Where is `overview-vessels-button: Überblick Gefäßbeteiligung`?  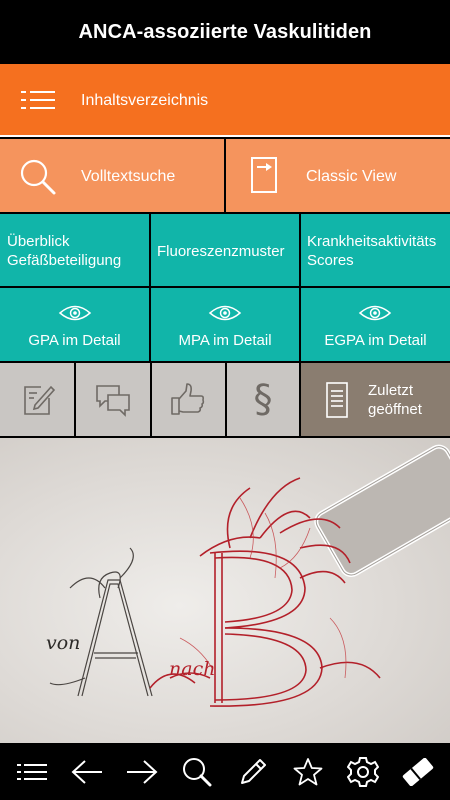 overview-vessels-button: Überblick Gefäßbeteiligung is located at coordinates (74, 250).